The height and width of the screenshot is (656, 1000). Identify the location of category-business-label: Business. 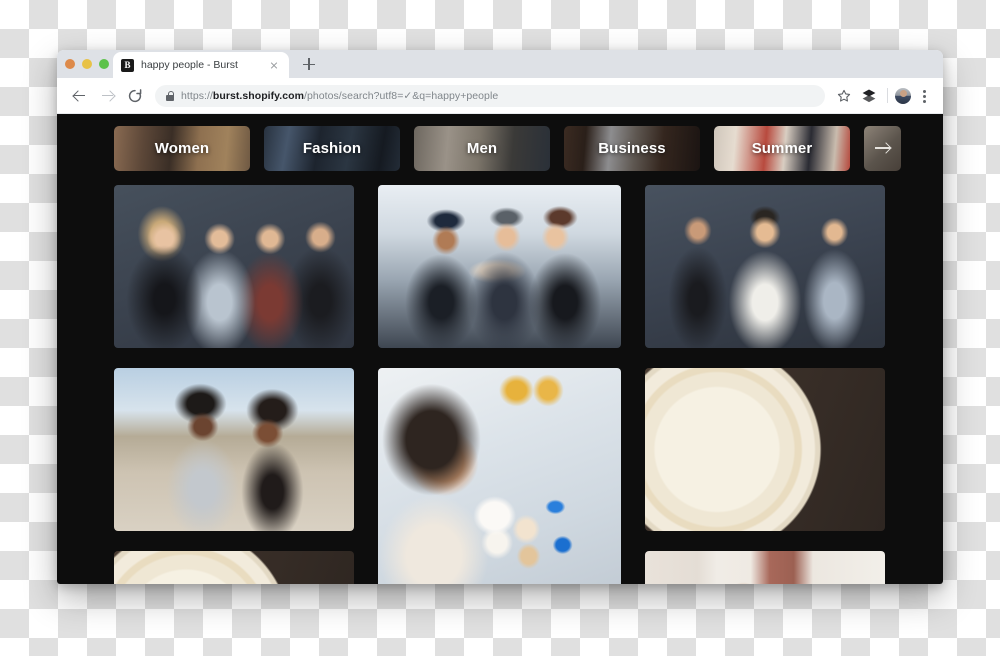
(632, 148).